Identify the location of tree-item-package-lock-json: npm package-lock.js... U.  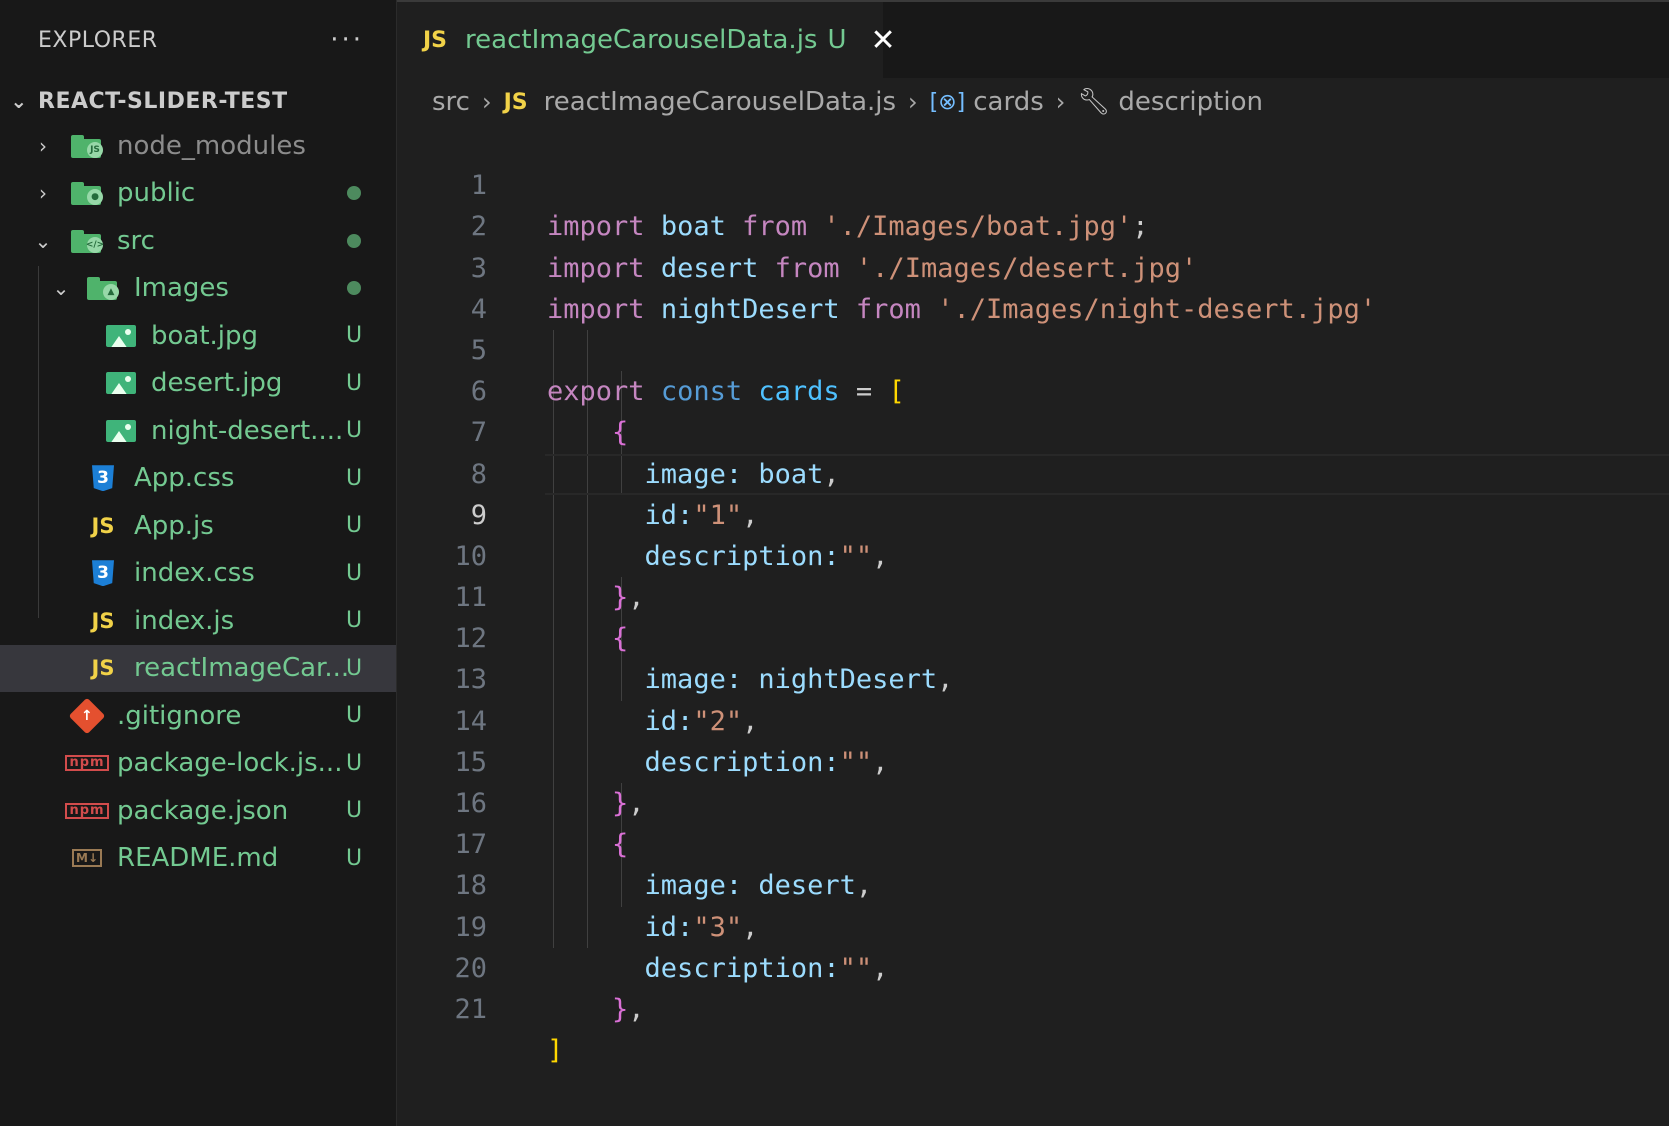
(198, 764).